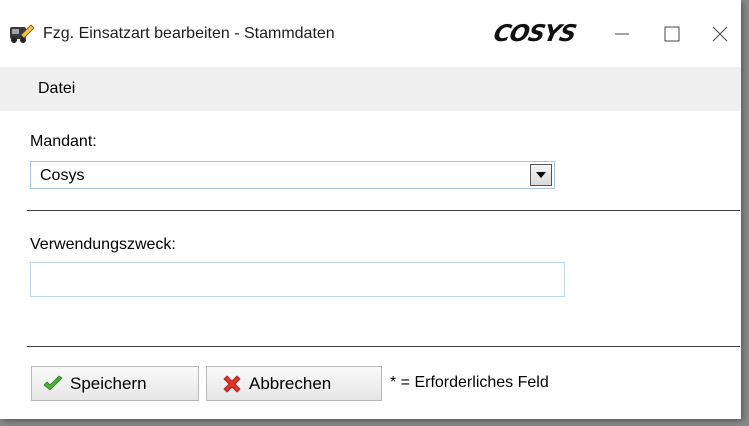 The height and width of the screenshot is (426, 749). Describe the element at coordinates (297, 279) in the screenshot. I see `verwendungszweck-input` at that location.